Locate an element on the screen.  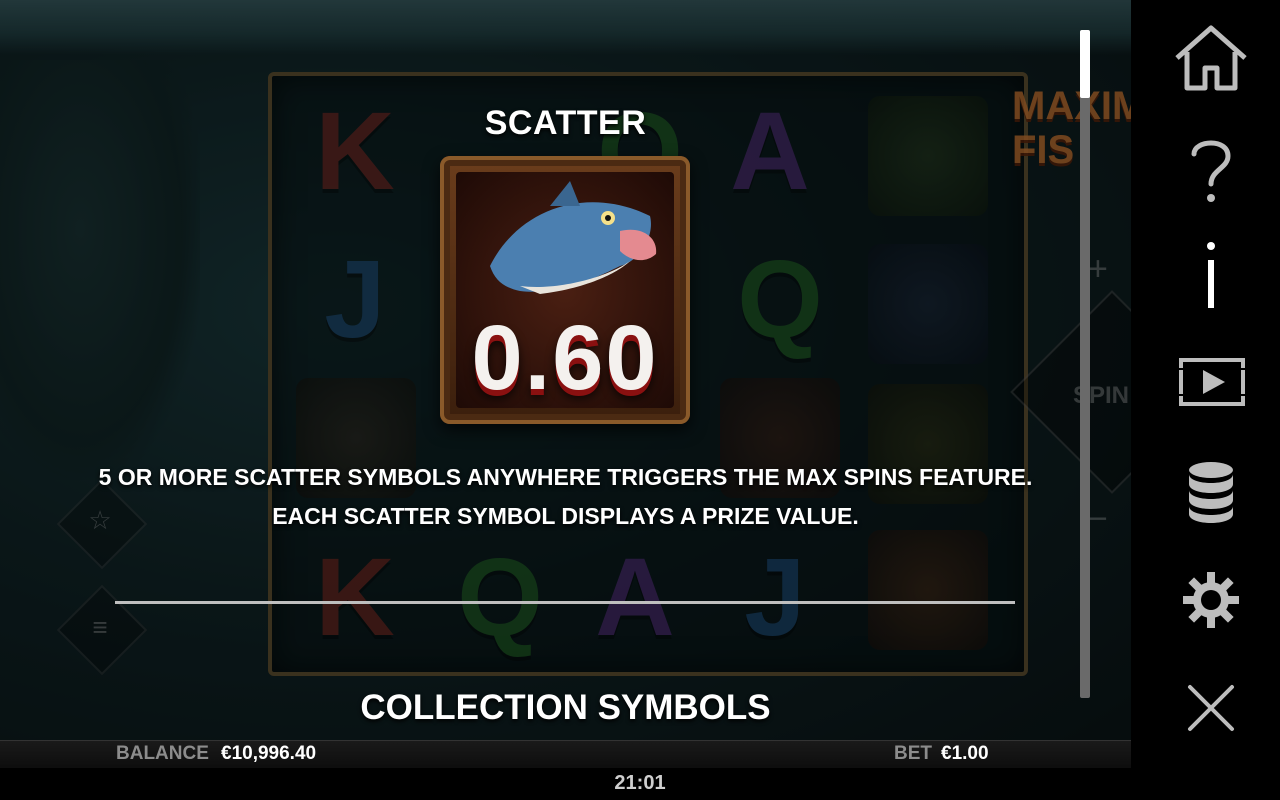
bet-value: €1.00 is located at coordinates (965, 753).